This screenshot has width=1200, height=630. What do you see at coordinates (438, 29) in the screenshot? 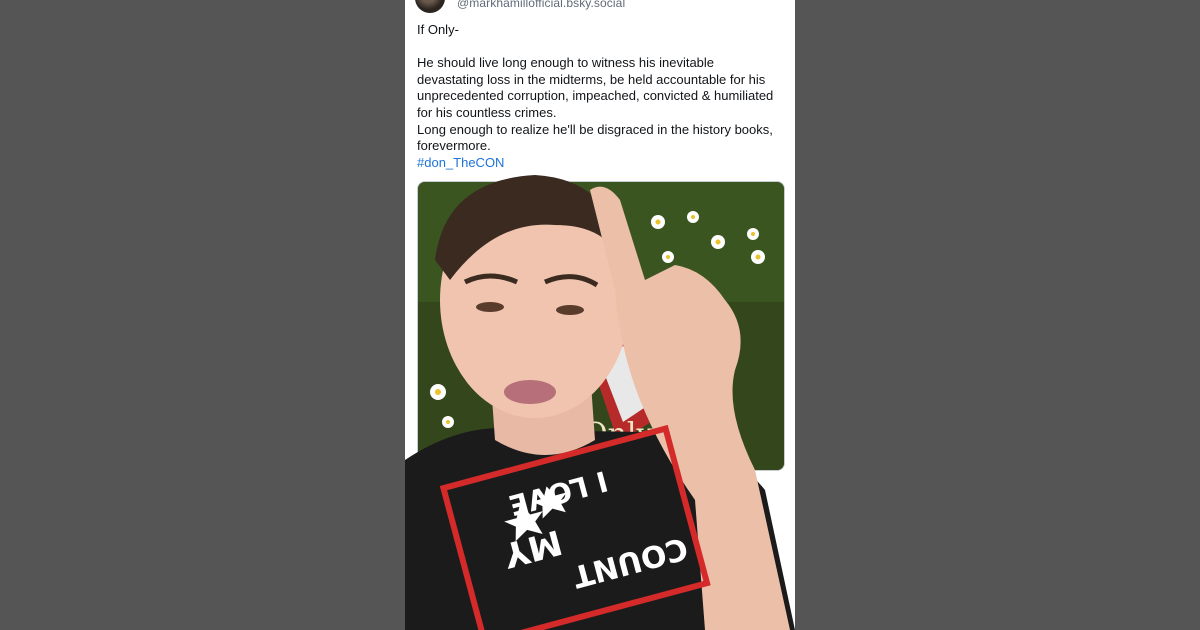
I see `post-title-line: If Only-` at bounding box center [438, 29].